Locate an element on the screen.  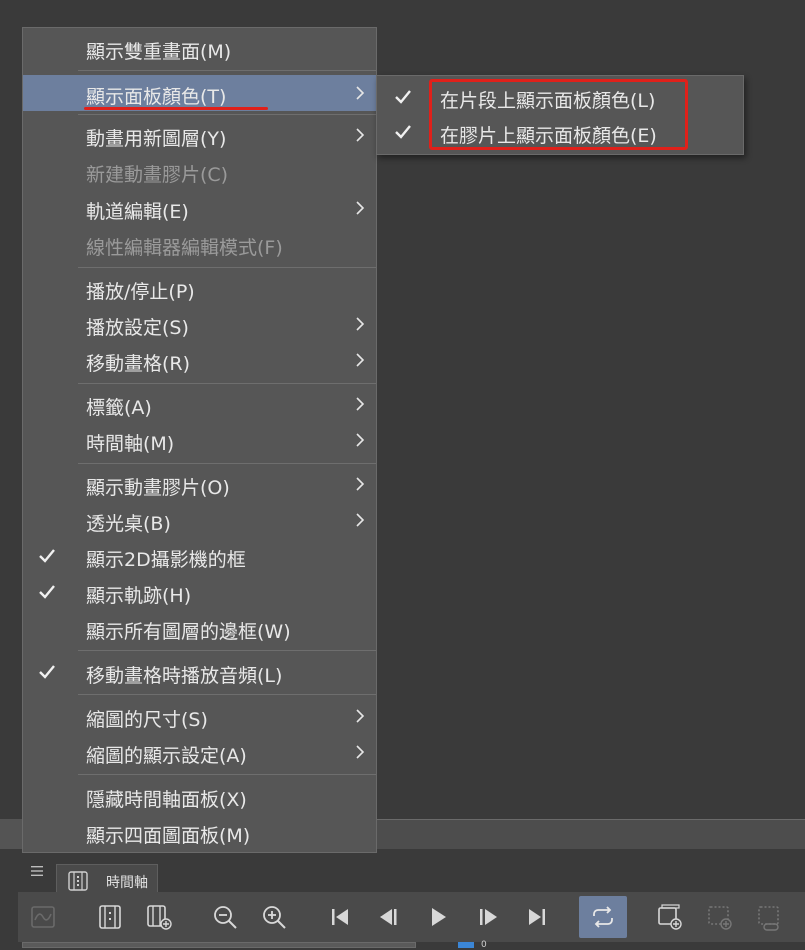
menu-item-label: 顯示雙重畫面(M) is located at coordinates (159, 52).